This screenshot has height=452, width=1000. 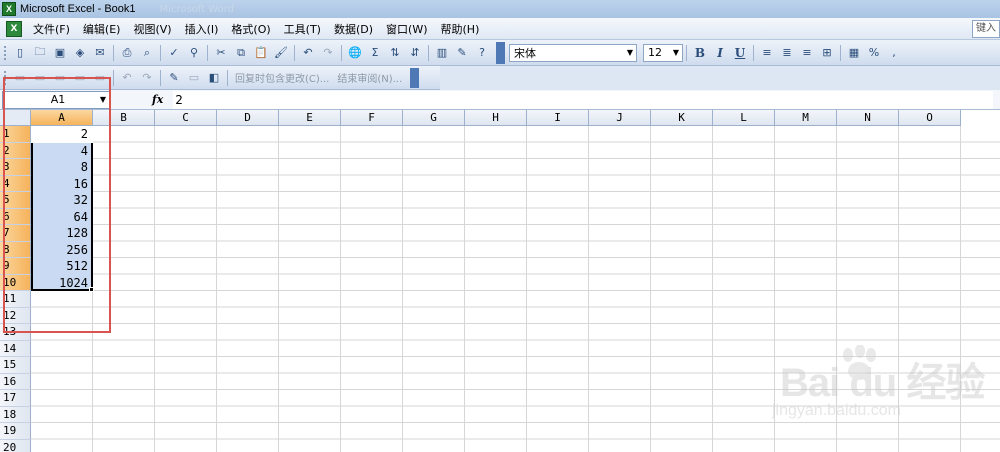 What do you see at coordinates (442, 53) in the screenshot?
I see `chart-icon: ▥` at bounding box center [442, 53].